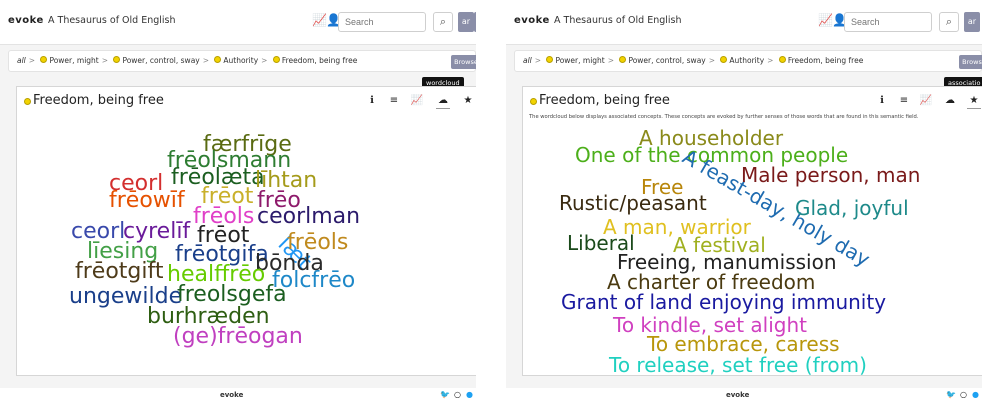 The width and height of the screenshot is (982, 400). I want to click on wordcloud-word: frēotgift, so click(119, 271).